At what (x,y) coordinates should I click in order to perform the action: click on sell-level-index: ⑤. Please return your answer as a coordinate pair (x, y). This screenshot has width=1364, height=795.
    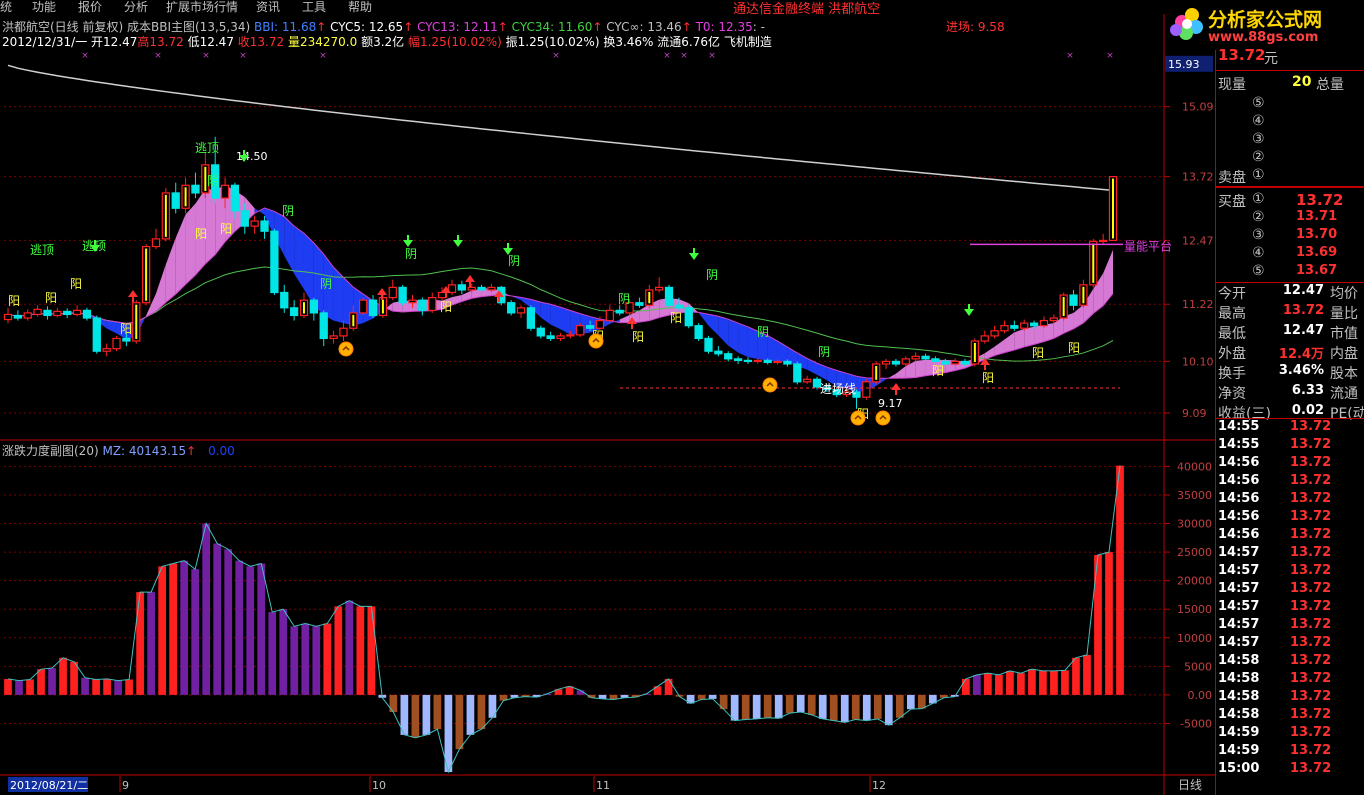
    Looking at the image, I should click on (1258, 103).